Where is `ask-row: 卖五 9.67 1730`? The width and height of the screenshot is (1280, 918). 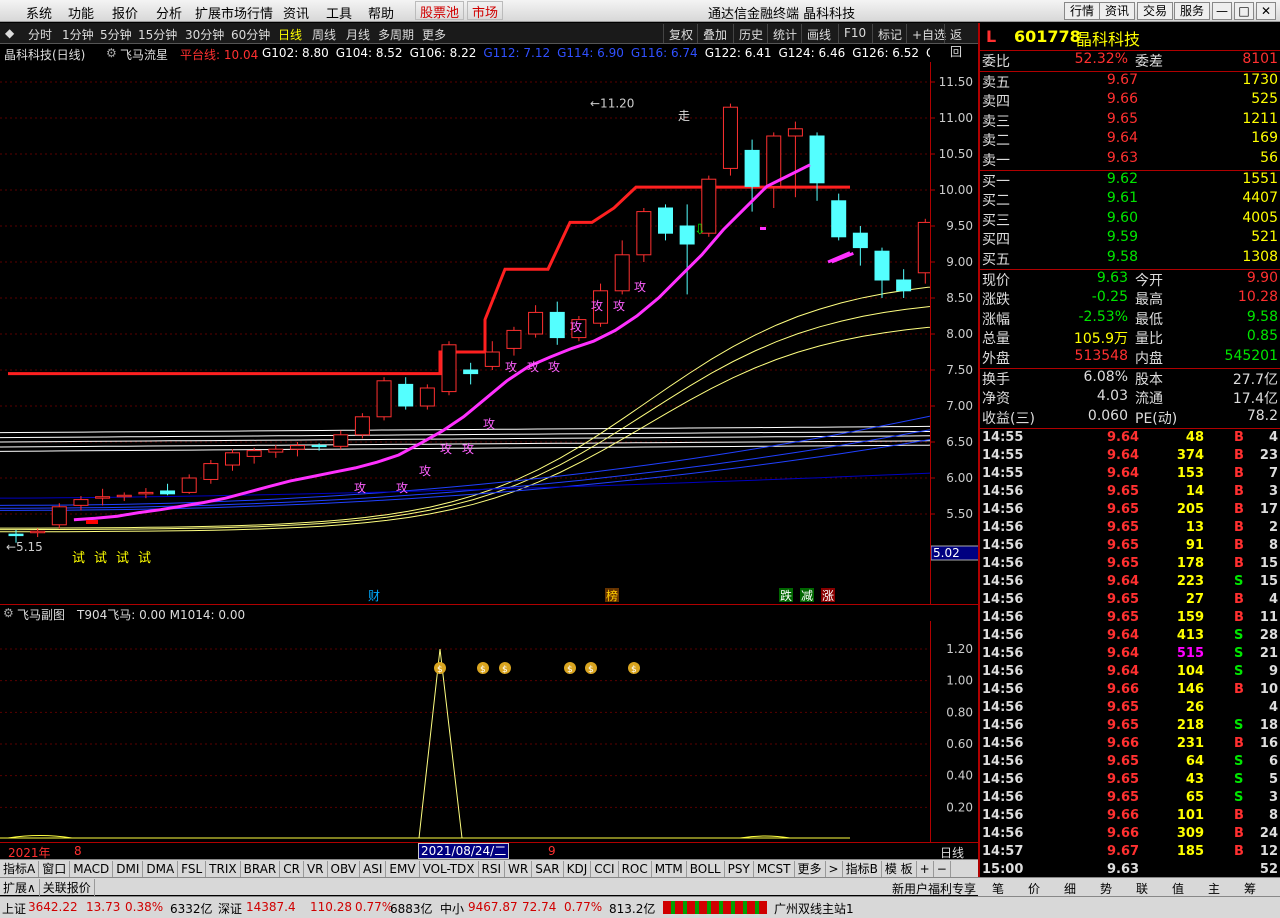 ask-row: 卖五 9.67 1730 is located at coordinates (1130, 81).